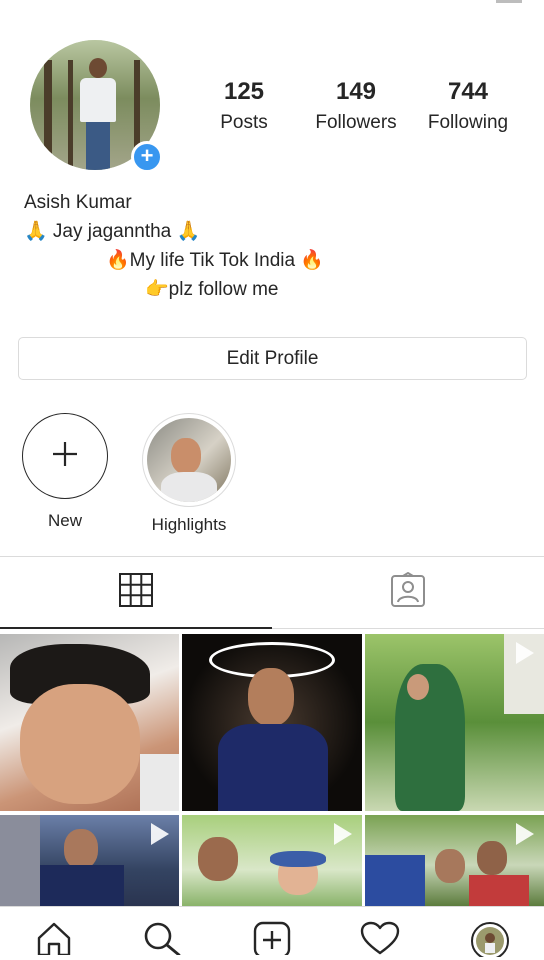  I want to click on heart-icon, so click(380, 940).